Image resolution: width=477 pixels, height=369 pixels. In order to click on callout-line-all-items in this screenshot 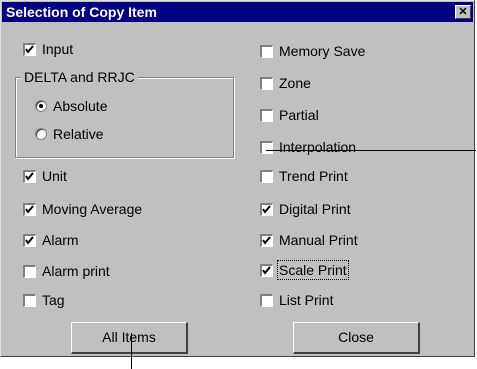, I will do `click(131, 351)`.